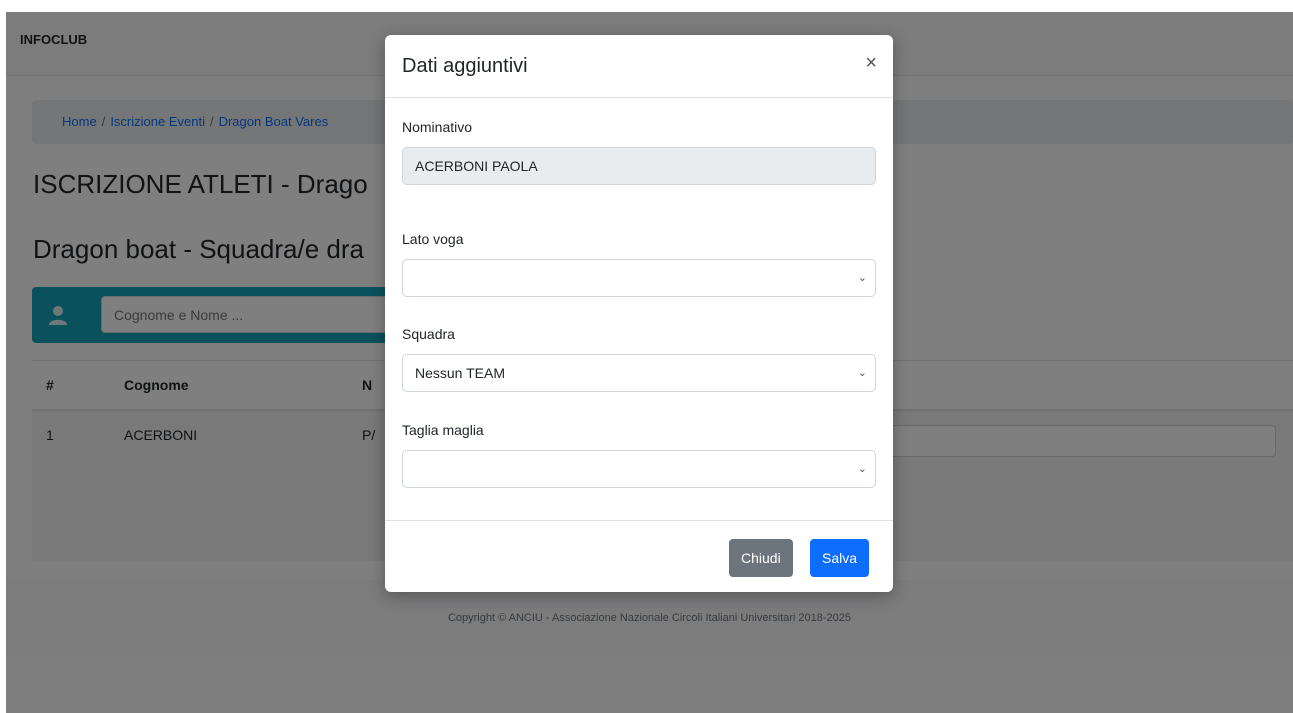 Image resolution: width=1293 pixels, height=713 pixels. What do you see at coordinates (460, 373) in the screenshot?
I see `squadra-value: Nessun TEAM` at bounding box center [460, 373].